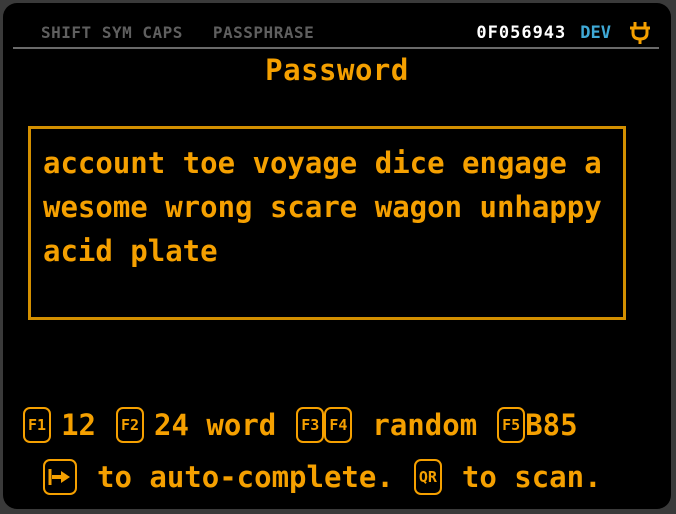 The height and width of the screenshot is (514, 676). I want to click on fingerprint: 0F056943, so click(521, 33).